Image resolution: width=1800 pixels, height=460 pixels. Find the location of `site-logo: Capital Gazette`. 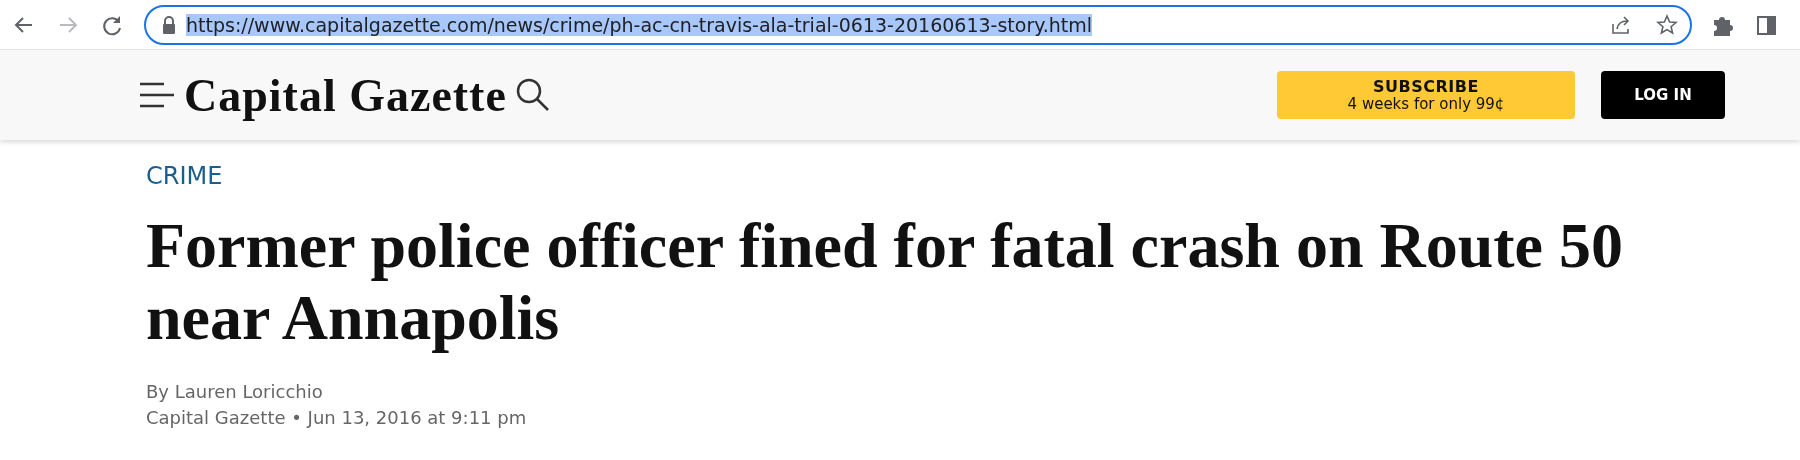

site-logo: Capital Gazette is located at coordinates (345, 95).